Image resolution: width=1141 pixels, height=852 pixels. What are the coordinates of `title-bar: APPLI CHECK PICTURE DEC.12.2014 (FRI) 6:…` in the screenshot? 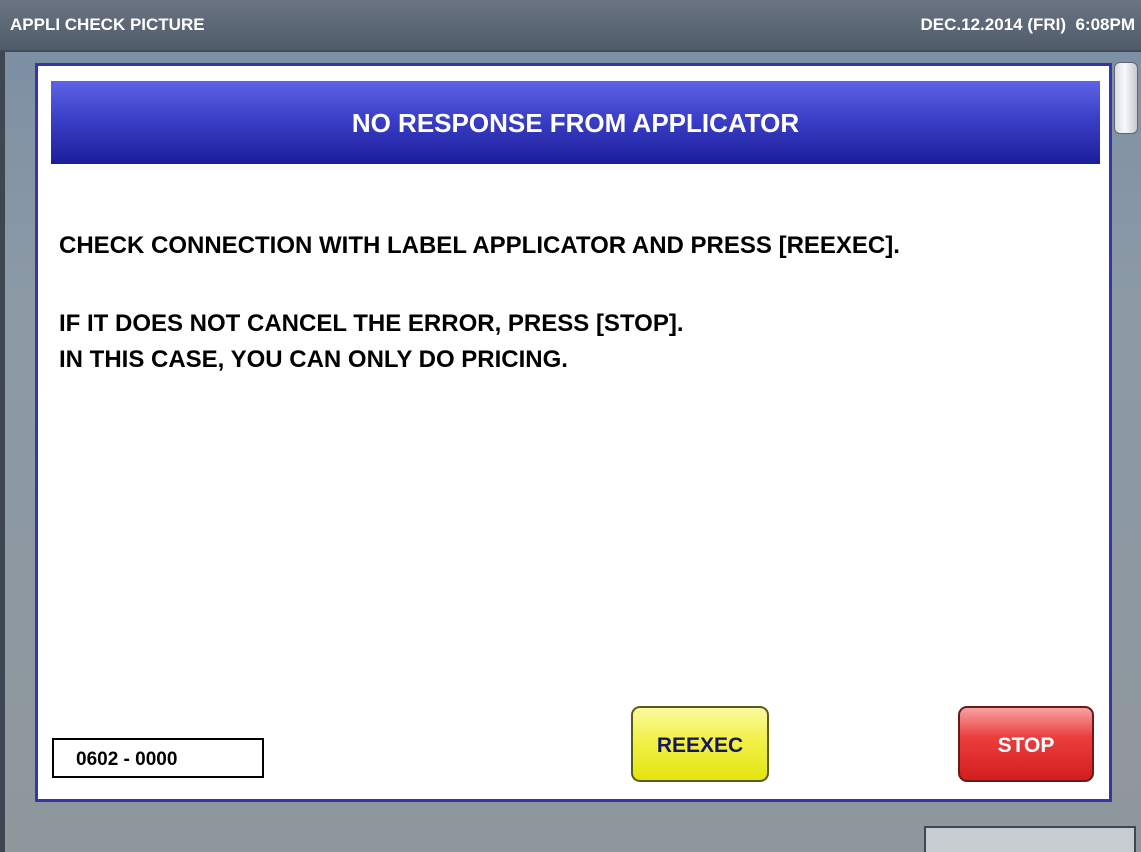 It's located at (570, 26).